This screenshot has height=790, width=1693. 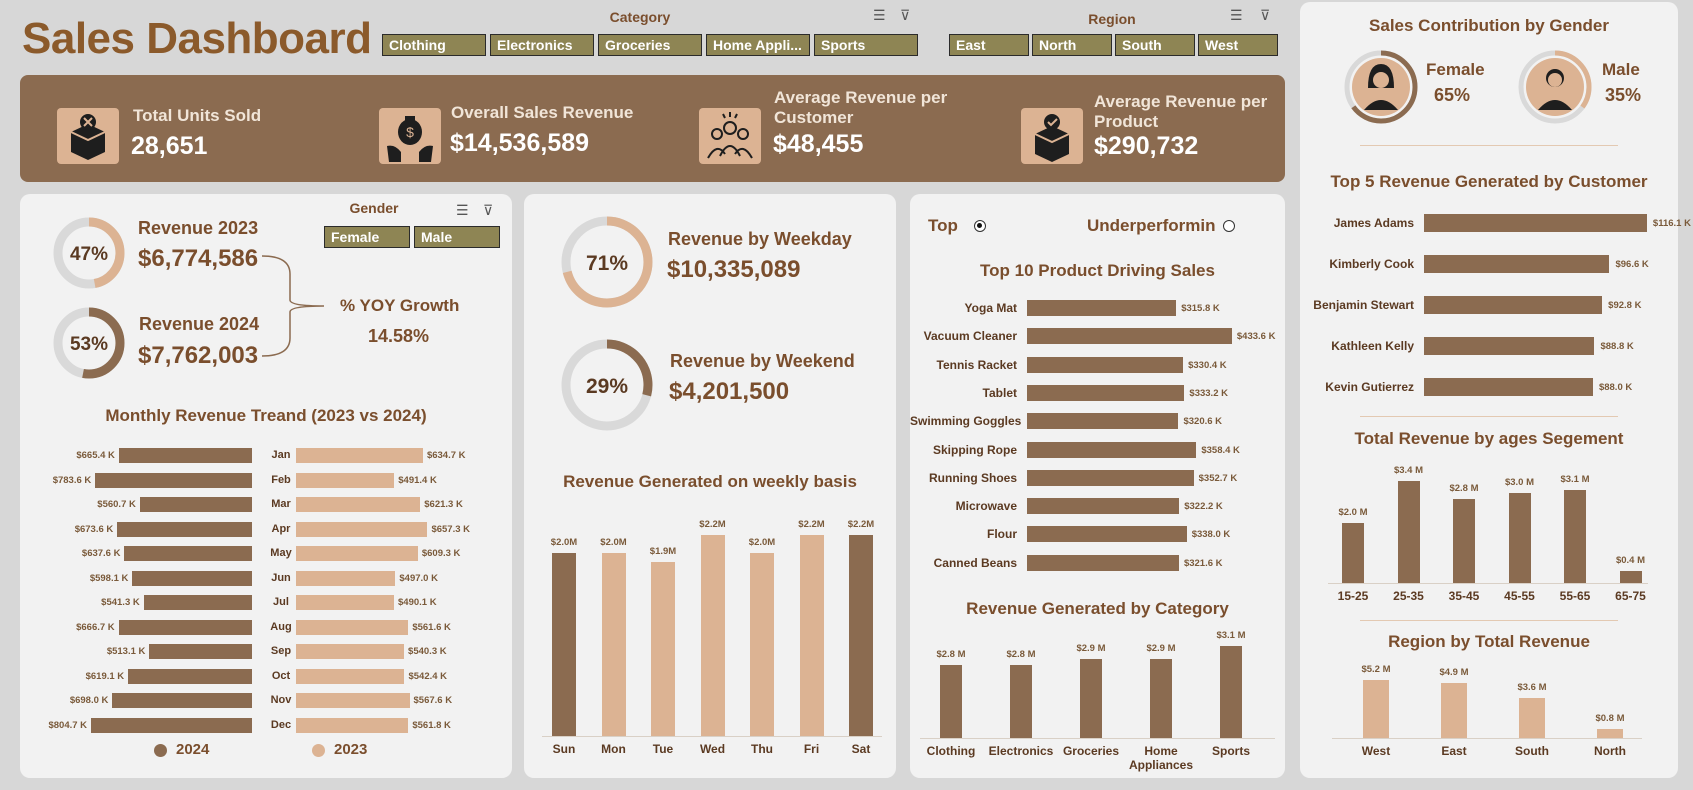 I want to click on kpi-value: 28,651, so click(x=169, y=146).